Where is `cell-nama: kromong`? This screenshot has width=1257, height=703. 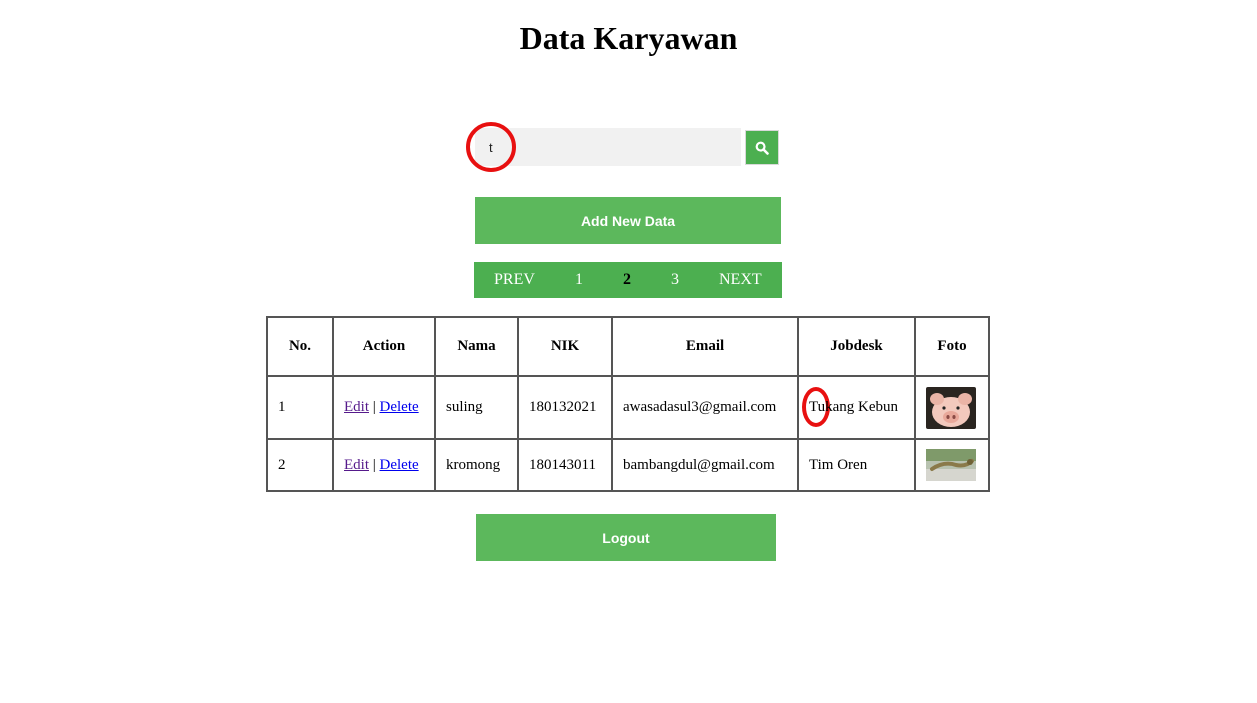 cell-nama: kromong is located at coordinates (476, 465).